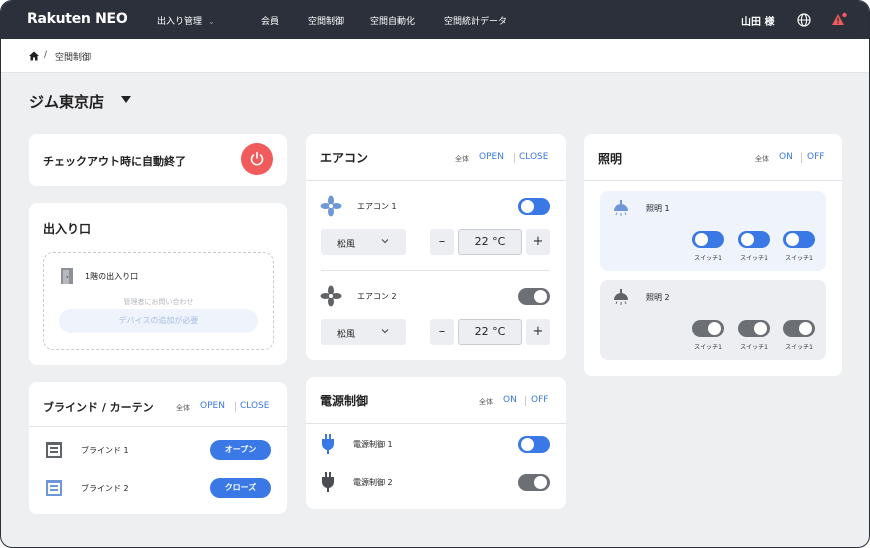 Image resolution: width=870 pixels, height=548 pixels. Describe the element at coordinates (839, 20) in the screenshot. I see `alert-icon` at that location.